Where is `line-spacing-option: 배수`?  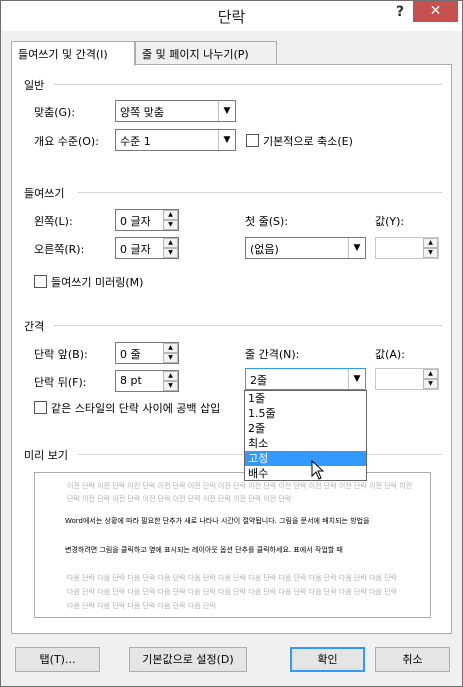
line-spacing-option: 배수 is located at coordinates (305, 473).